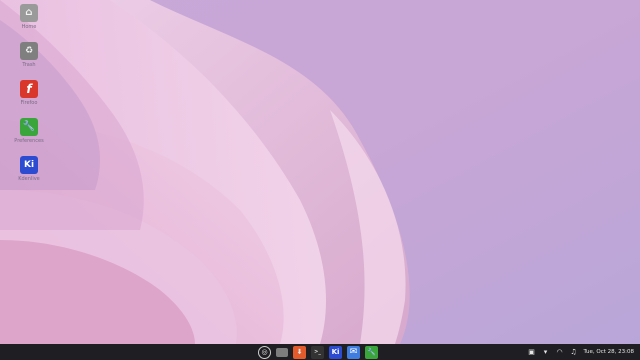 The width and height of the screenshot is (640, 360). Describe the element at coordinates (264, 352) in the screenshot. I see `app-menu-icon: ◎` at that location.